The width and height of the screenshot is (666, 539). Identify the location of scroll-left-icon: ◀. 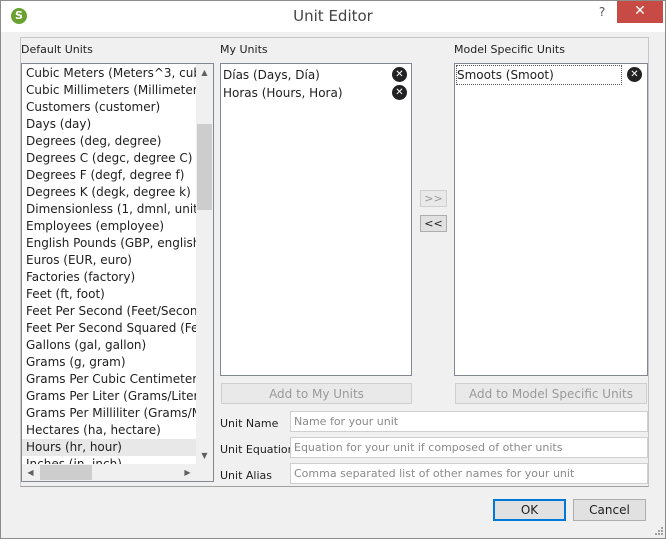
(30, 472).